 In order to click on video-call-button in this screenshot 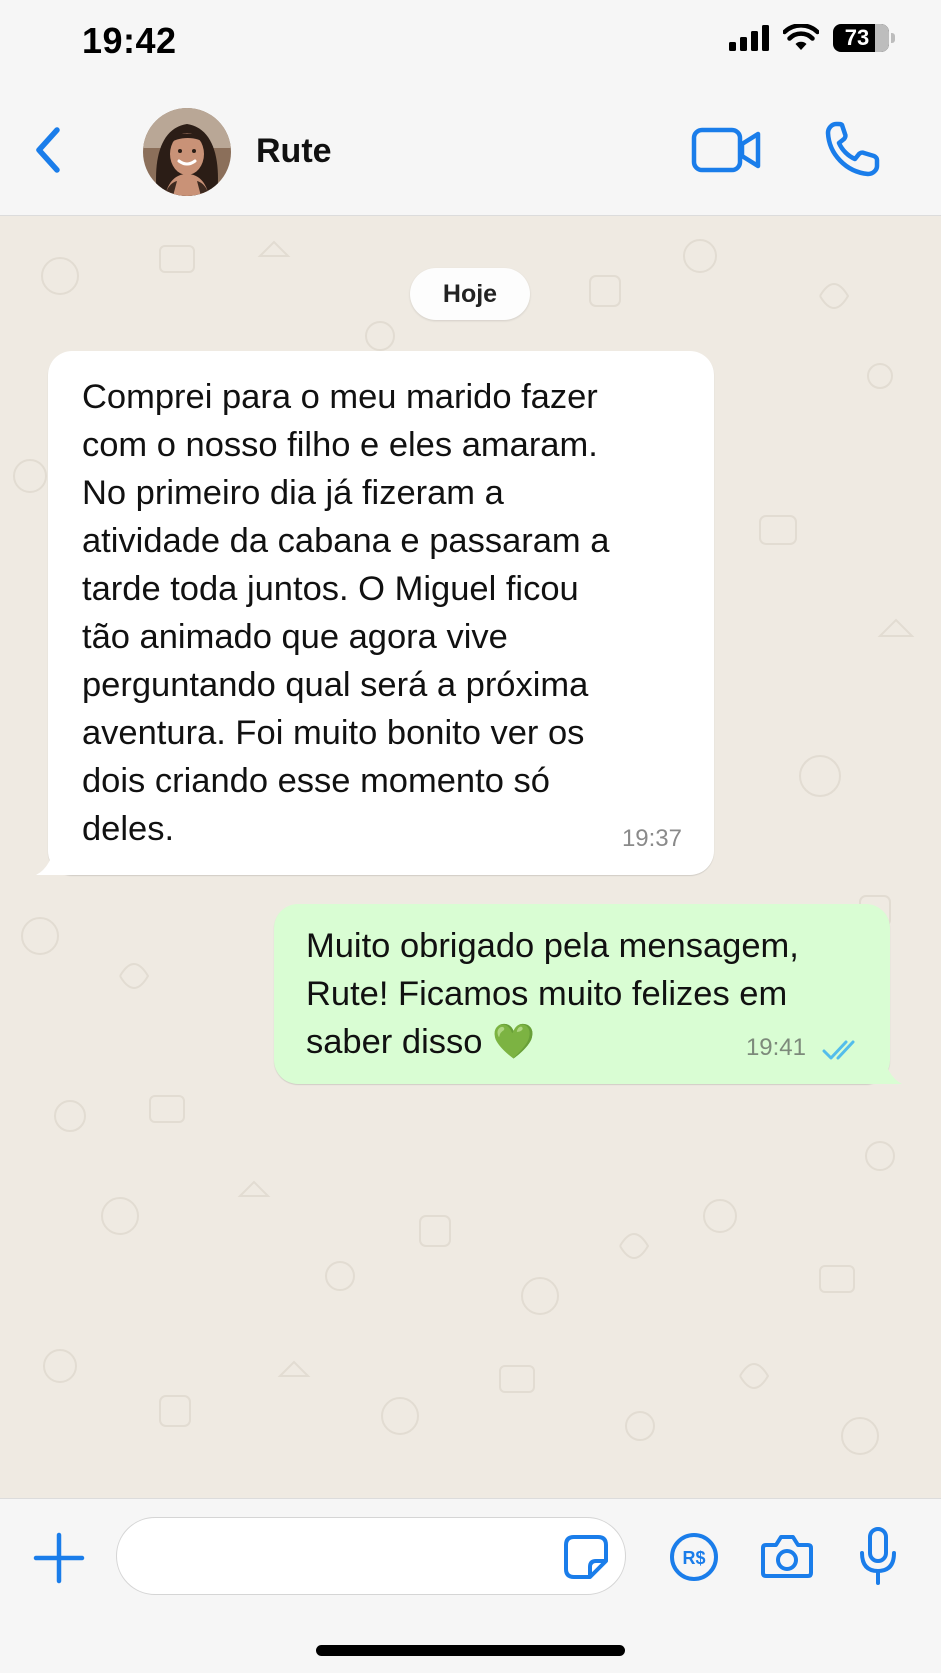, I will do `click(726, 150)`.